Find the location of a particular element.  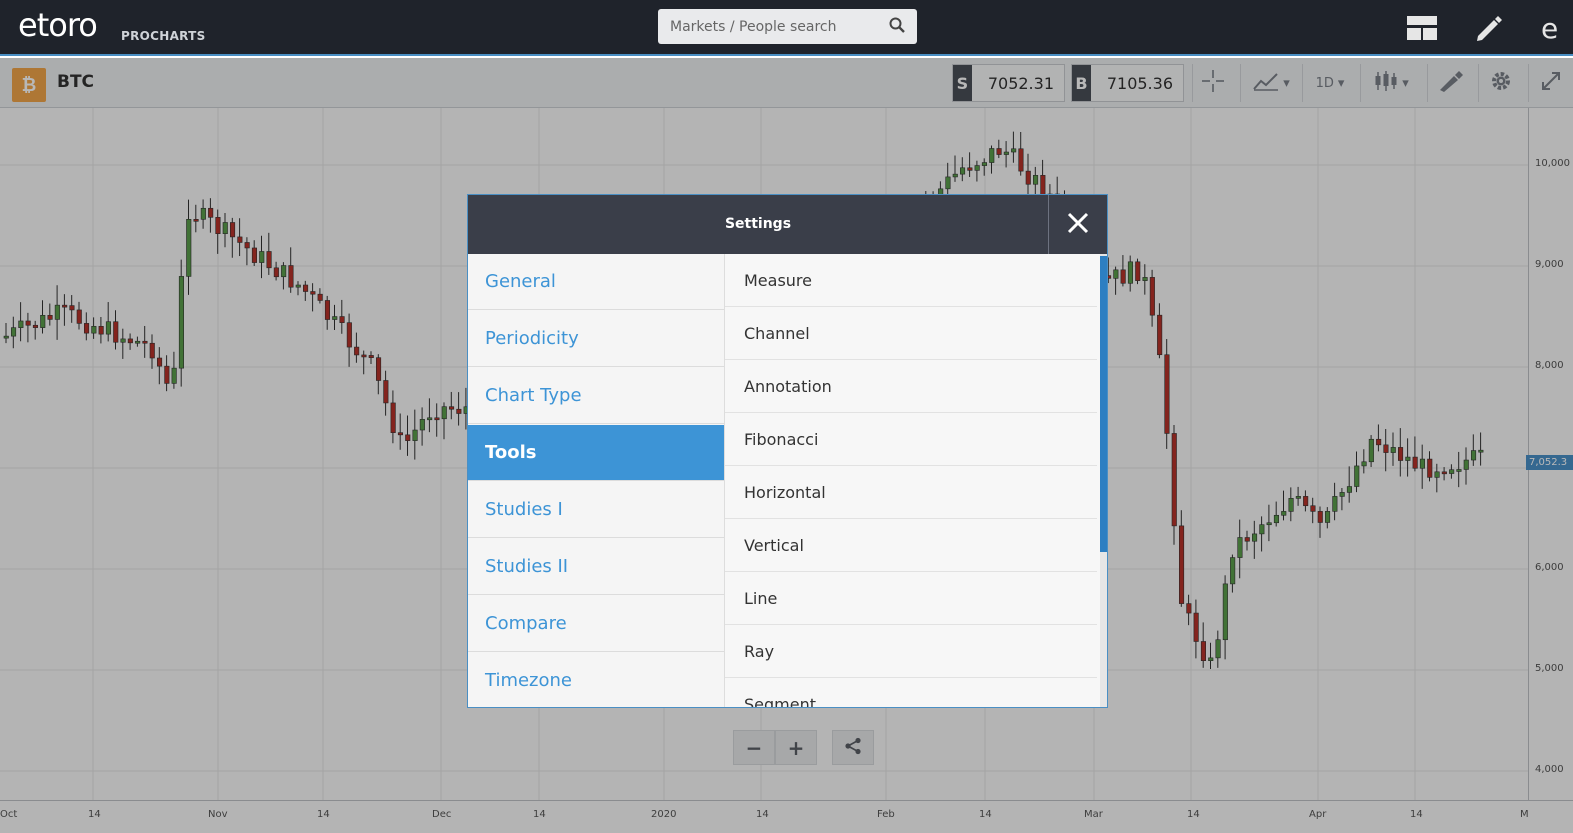

tab-studies-ii: Studies II is located at coordinates (596, 567).